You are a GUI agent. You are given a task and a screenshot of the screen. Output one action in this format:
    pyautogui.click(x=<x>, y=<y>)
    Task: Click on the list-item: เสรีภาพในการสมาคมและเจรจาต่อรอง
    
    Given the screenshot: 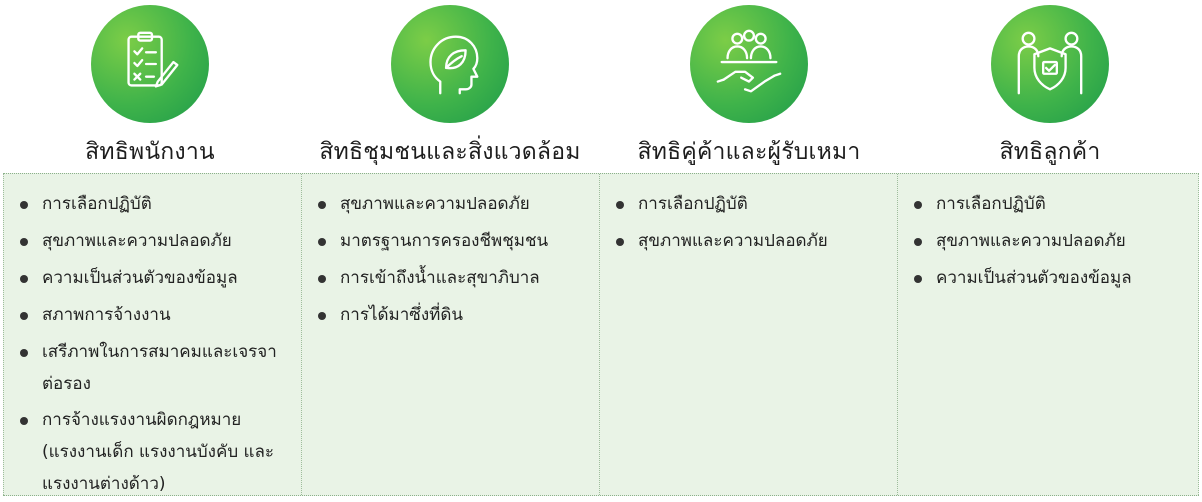 What is the action you would take?
    pyautogui.click(x=153, y=368)
    